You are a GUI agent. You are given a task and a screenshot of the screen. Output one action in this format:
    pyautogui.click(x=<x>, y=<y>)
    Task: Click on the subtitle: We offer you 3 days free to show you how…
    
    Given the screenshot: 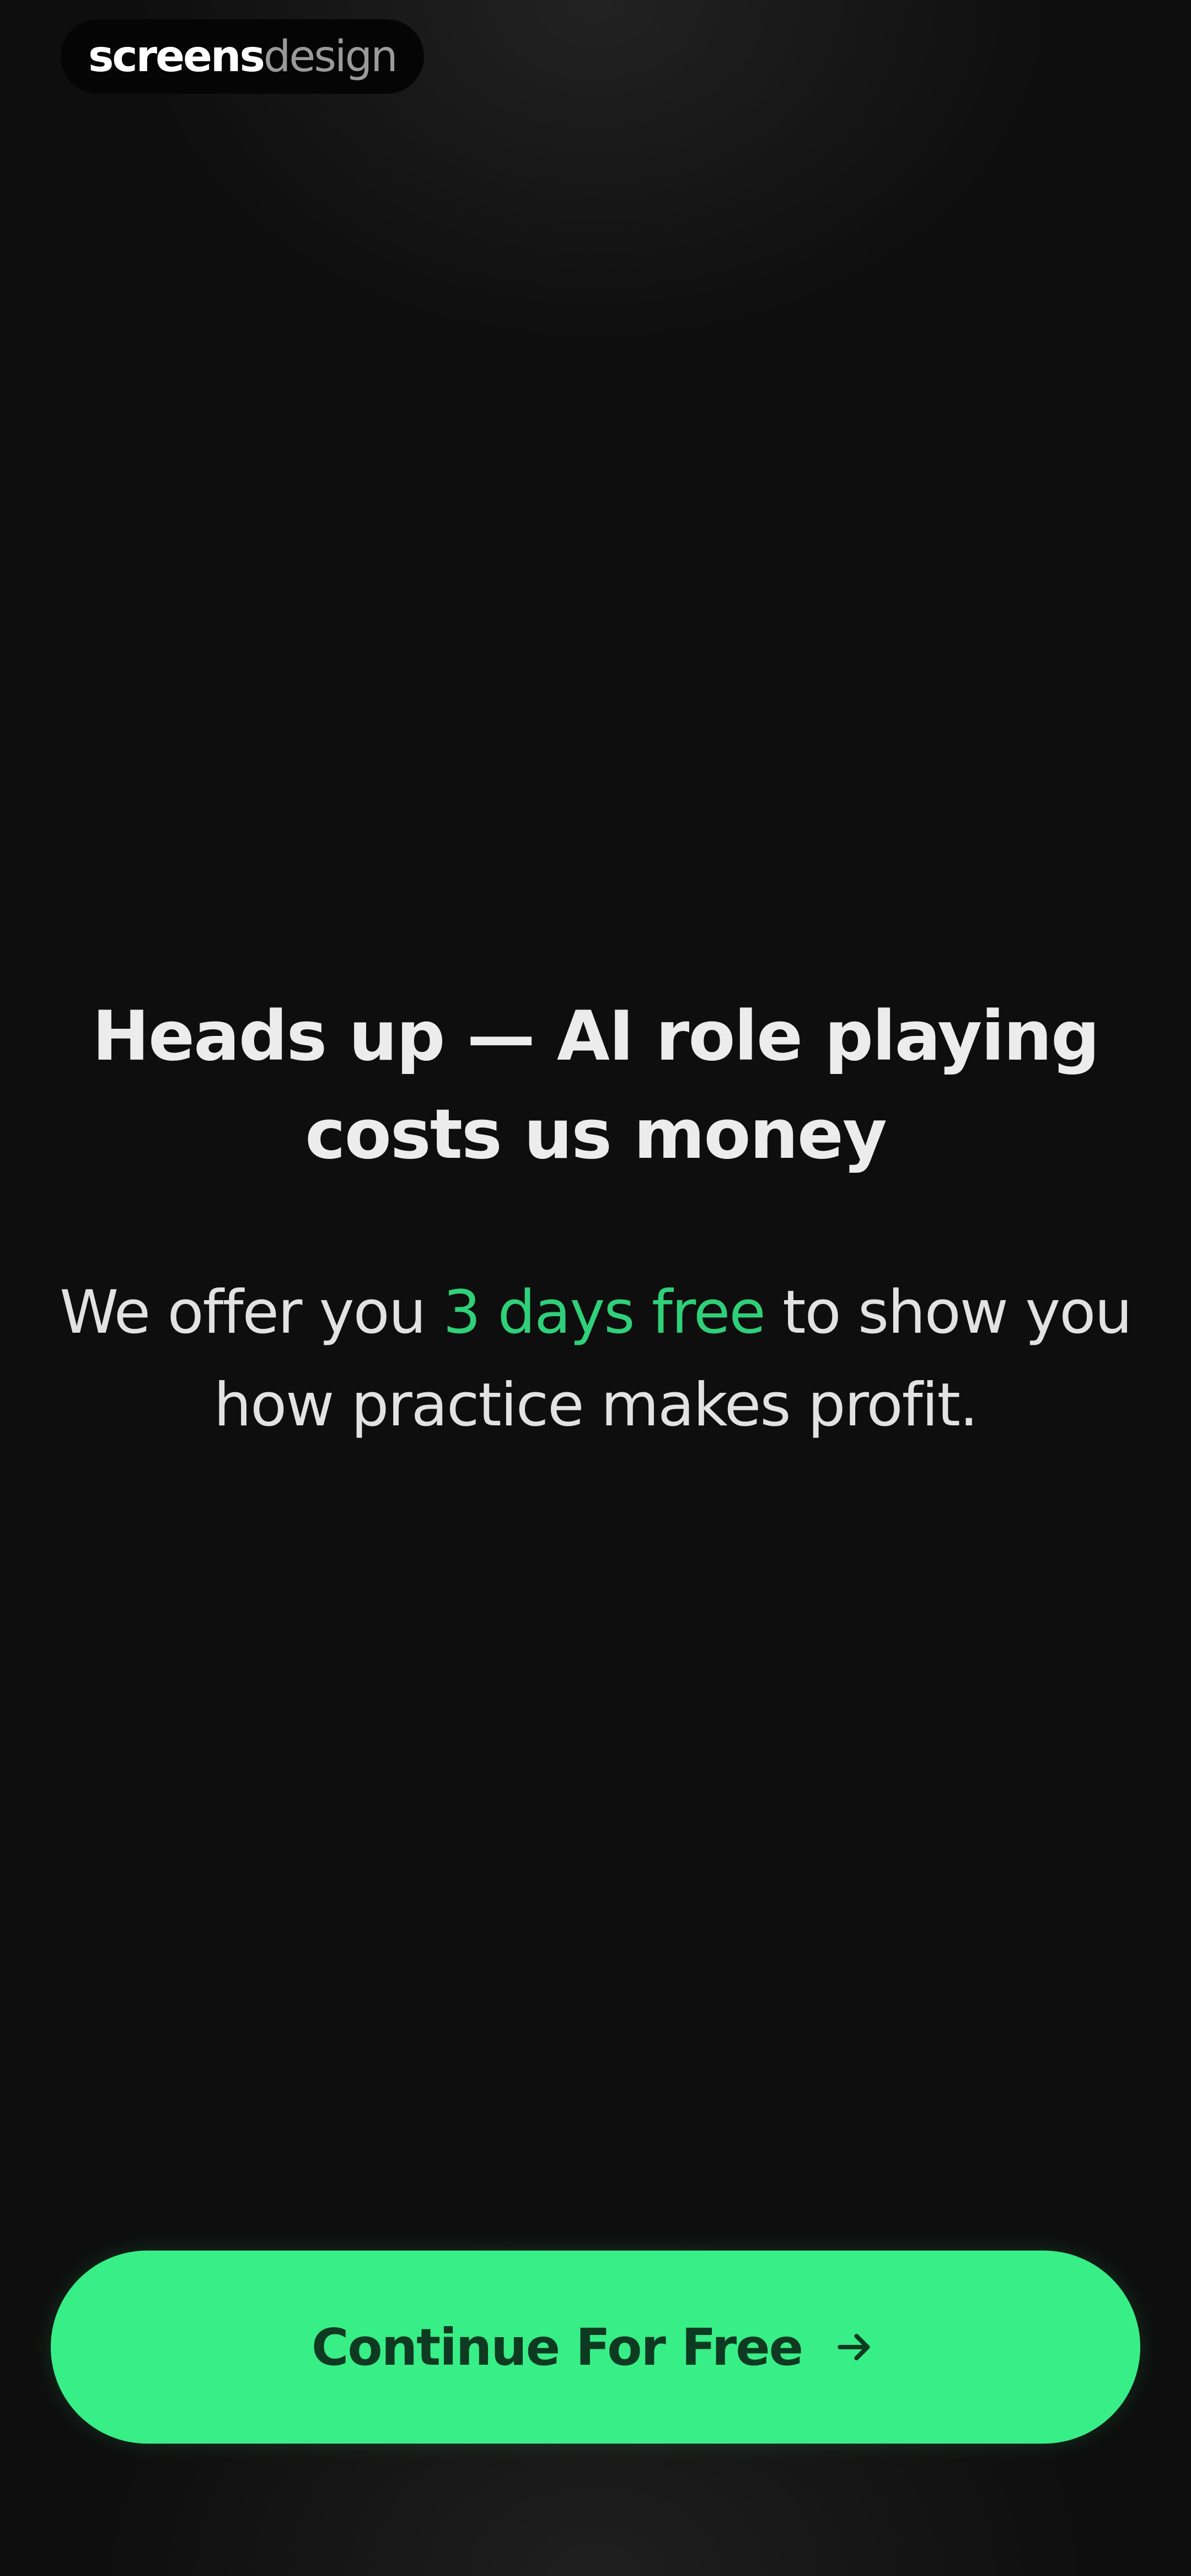 What is the action you would take?
    pyautogui.click(x=595, y=1359)
    